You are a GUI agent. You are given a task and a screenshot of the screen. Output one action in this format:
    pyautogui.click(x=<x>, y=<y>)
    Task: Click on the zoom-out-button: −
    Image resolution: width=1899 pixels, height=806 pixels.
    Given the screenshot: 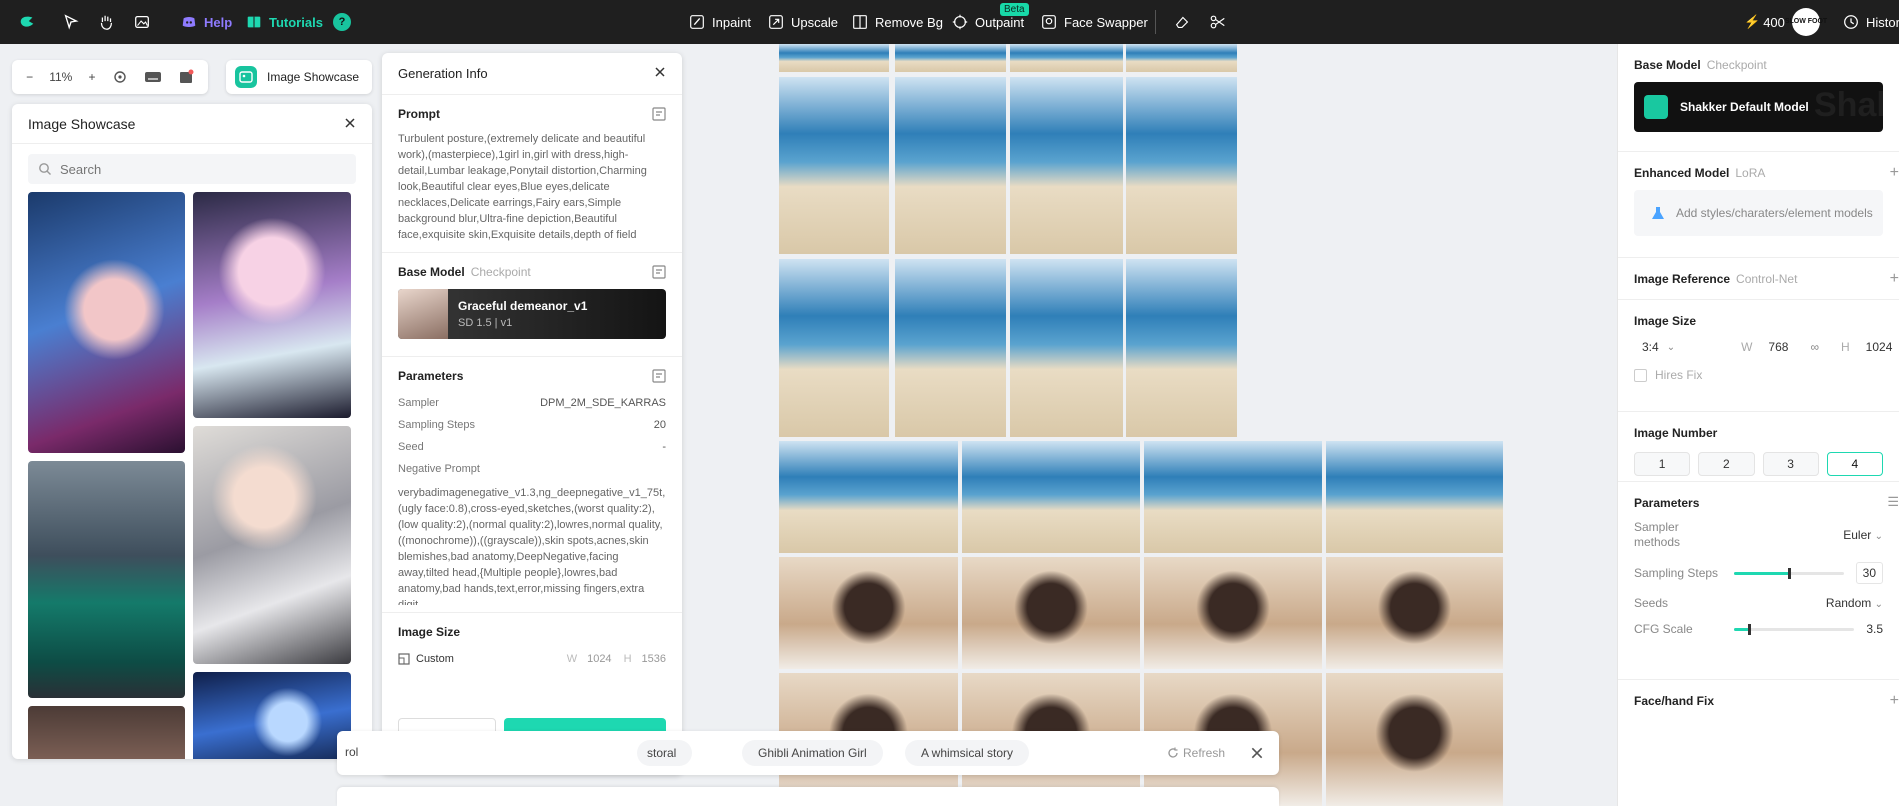 What is the action you would take?
    pyautogui.click(x=29, y=77)
    